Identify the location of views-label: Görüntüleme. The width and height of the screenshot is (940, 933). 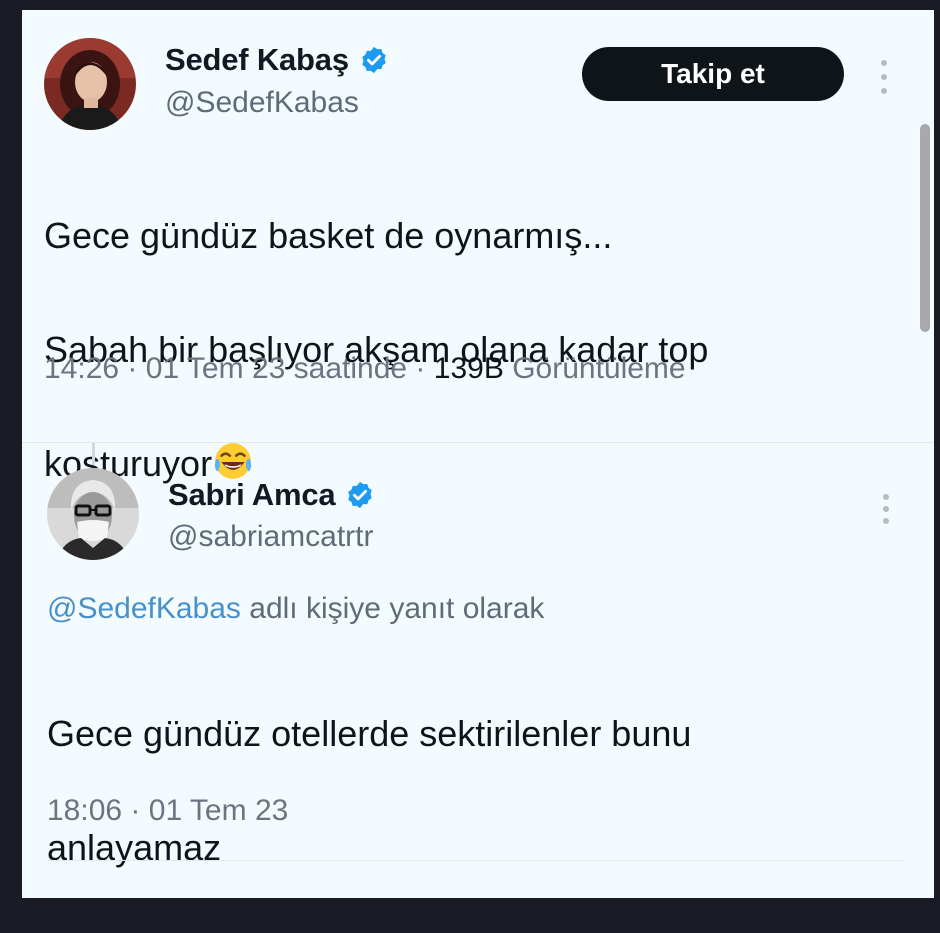
(599, 368).